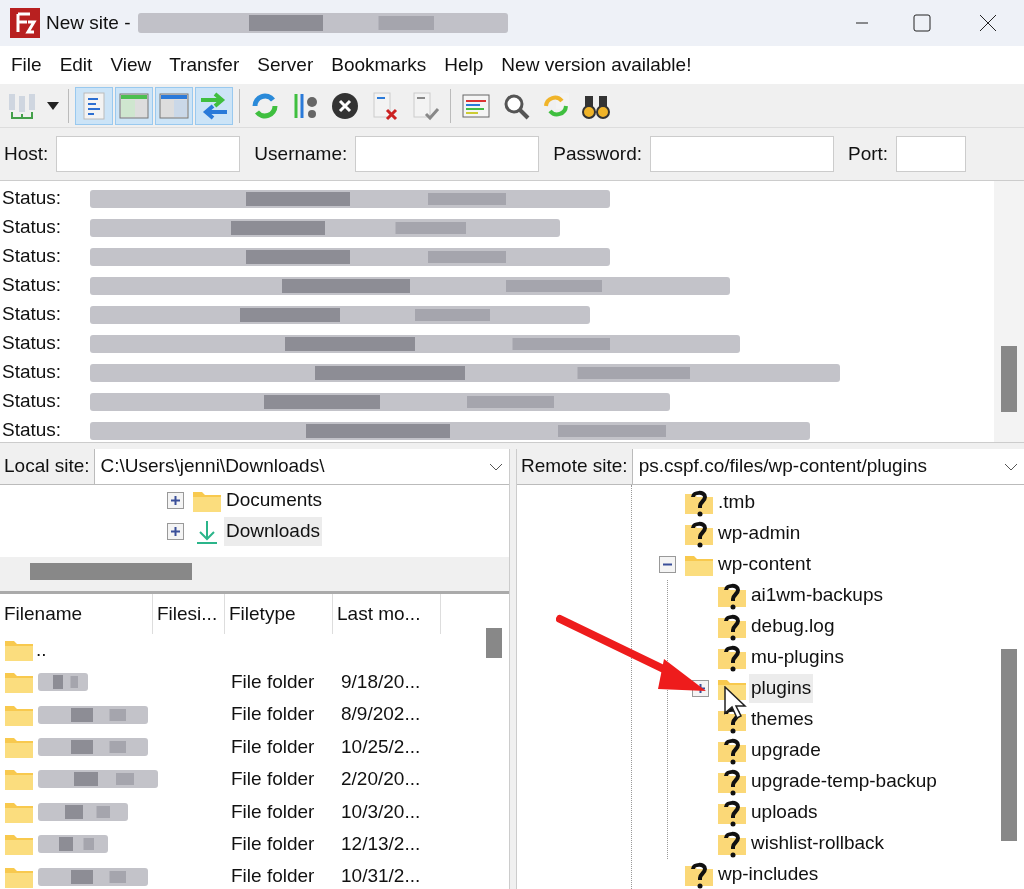 This screenshot has height=889, width=1024. I want to click on tree-item: wp-content, so click(764, 564).